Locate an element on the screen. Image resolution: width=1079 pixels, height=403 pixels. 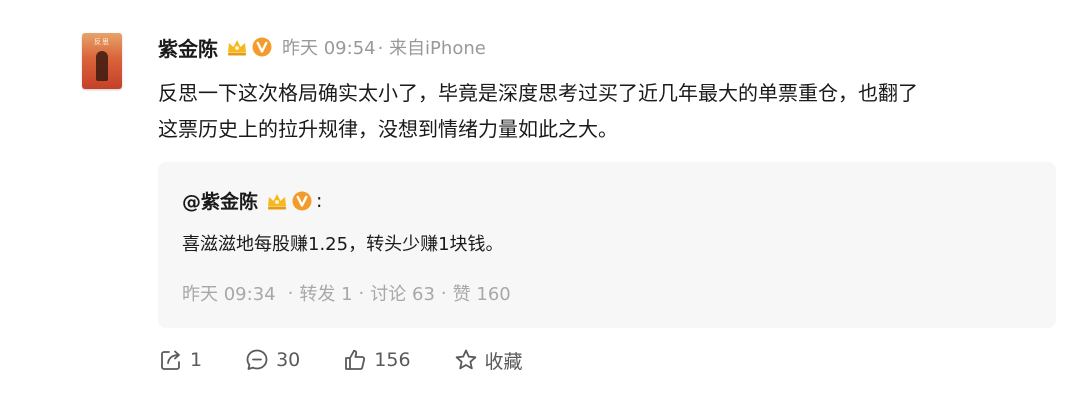
share-button: 1 is located at coordinates (180, 360).